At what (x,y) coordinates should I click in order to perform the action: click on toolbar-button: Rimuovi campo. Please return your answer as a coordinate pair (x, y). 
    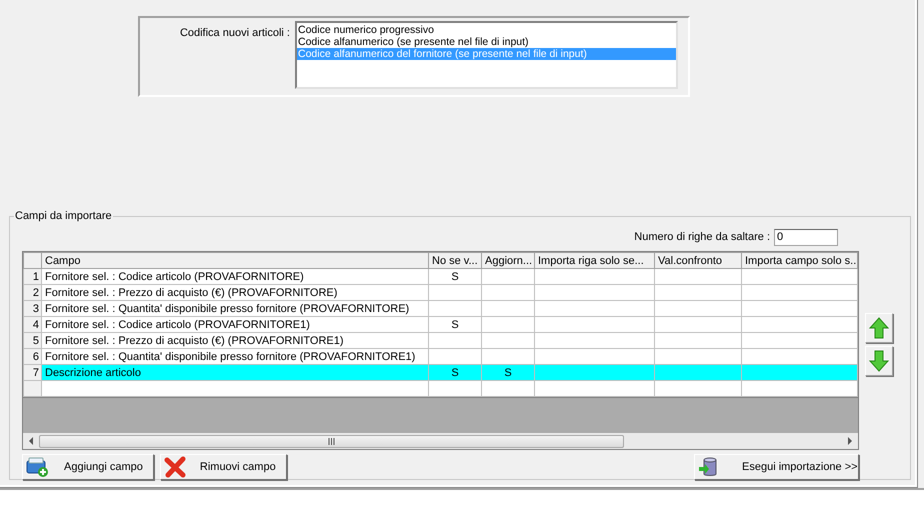
    Looking at the image, I should click on (223, 467).